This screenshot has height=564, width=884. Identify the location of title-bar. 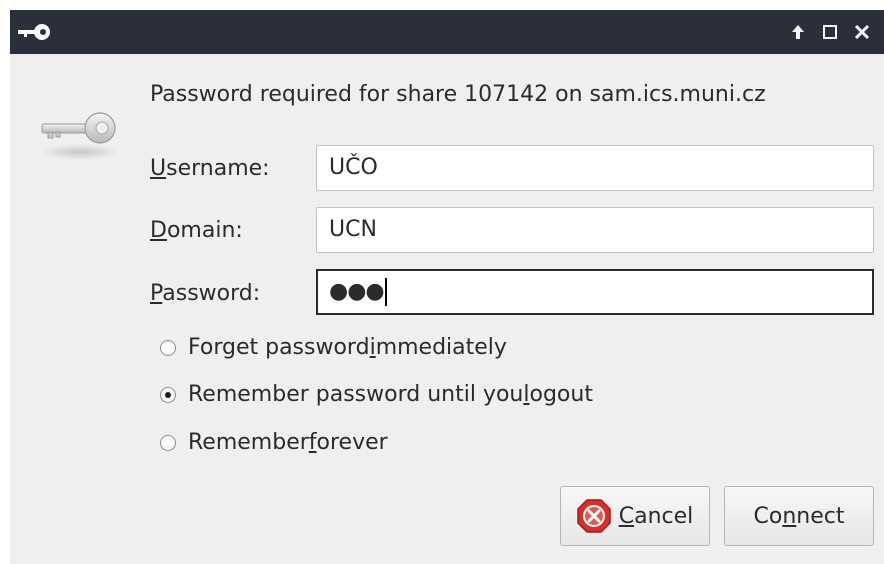
(447, 32).